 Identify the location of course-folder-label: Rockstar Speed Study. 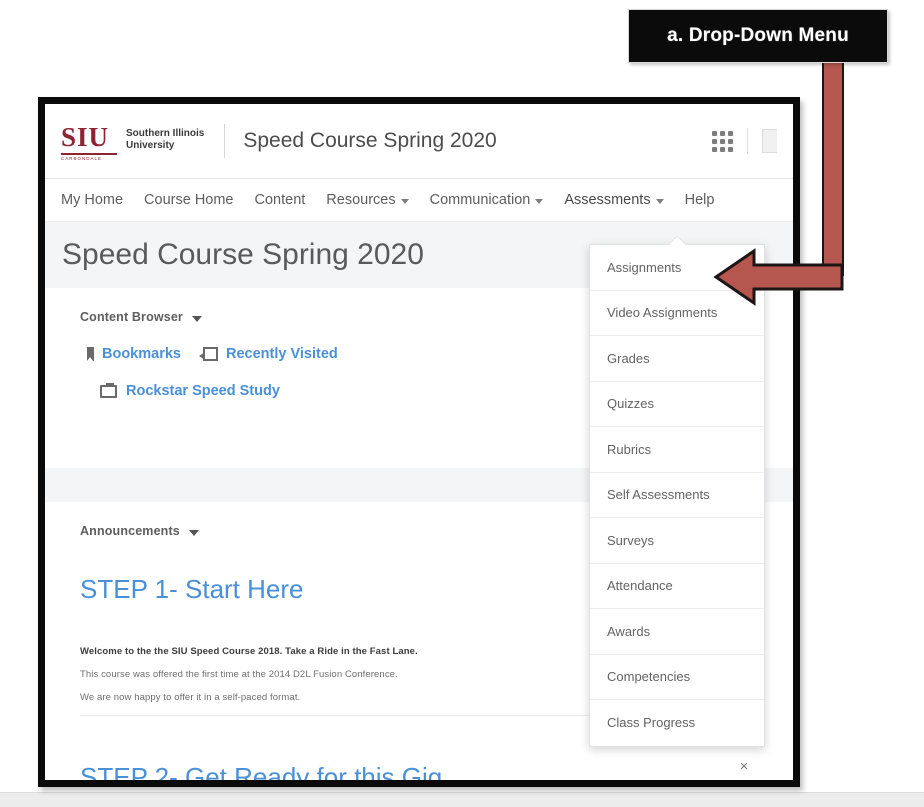
(203, 391).